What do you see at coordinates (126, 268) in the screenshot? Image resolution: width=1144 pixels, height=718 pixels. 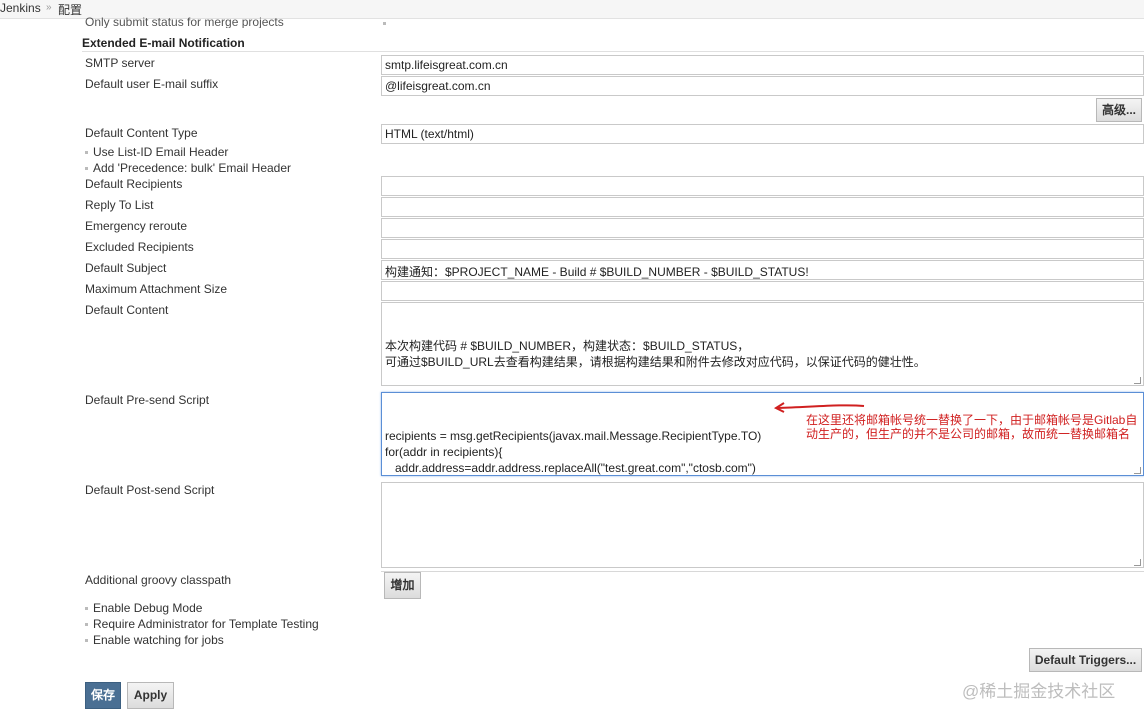 I see `subject-label: Default Subject` at bounding box center [126, 268].